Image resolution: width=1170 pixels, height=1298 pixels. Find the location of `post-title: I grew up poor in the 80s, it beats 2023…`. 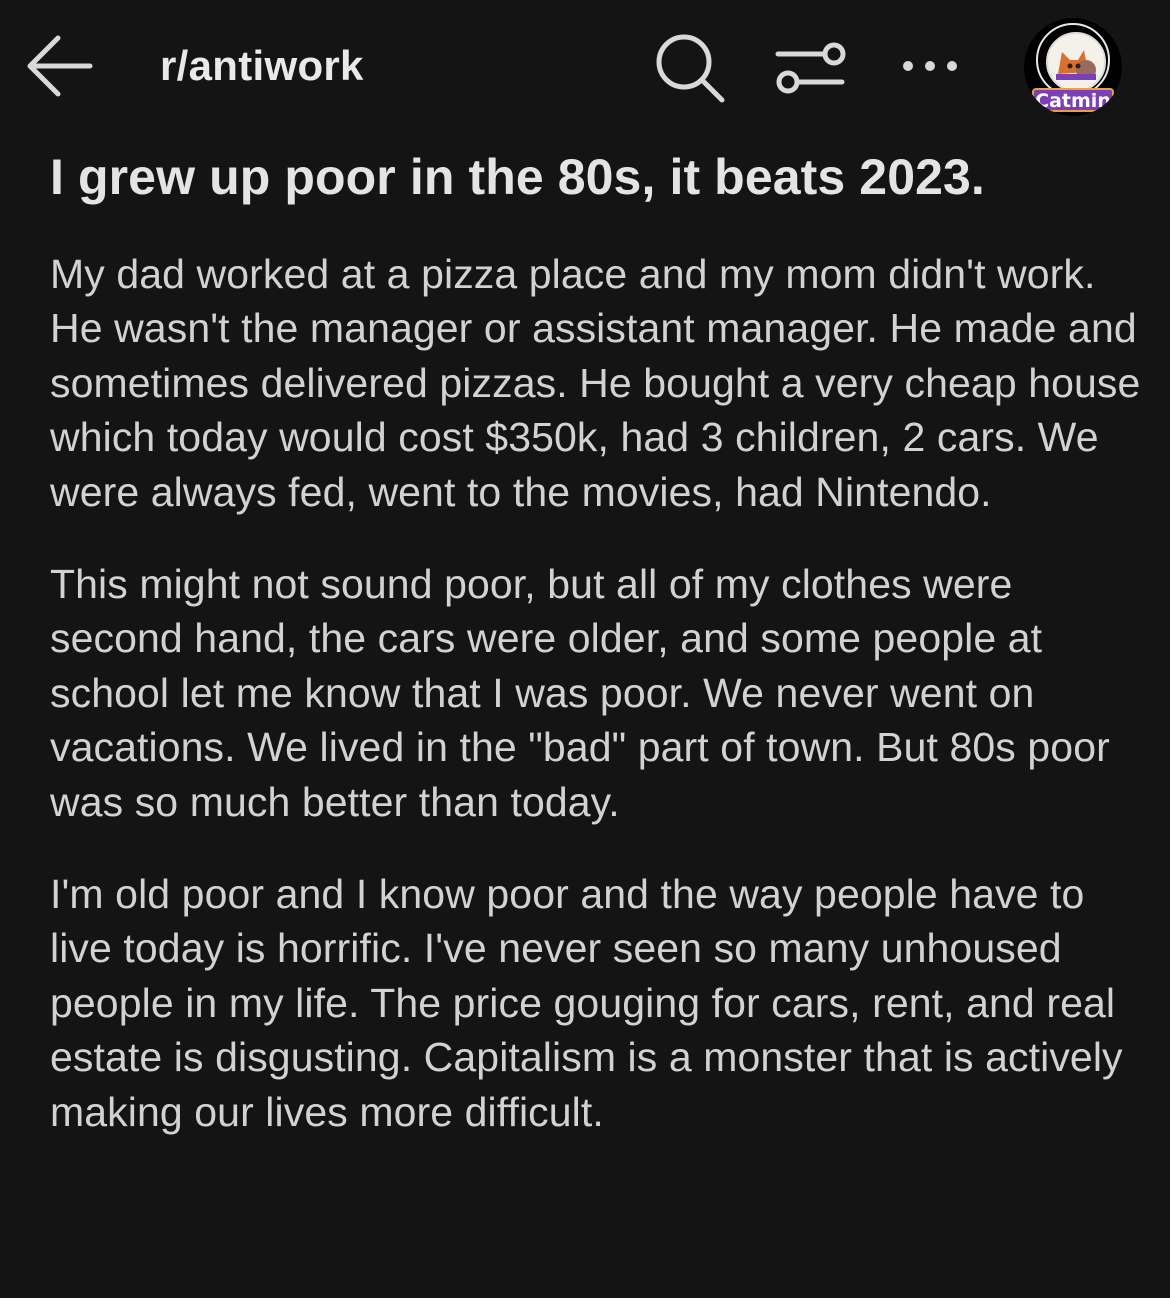

post-title: I grew up poor in the 80s, it beats 2023… is located at coordinates (517, 177).